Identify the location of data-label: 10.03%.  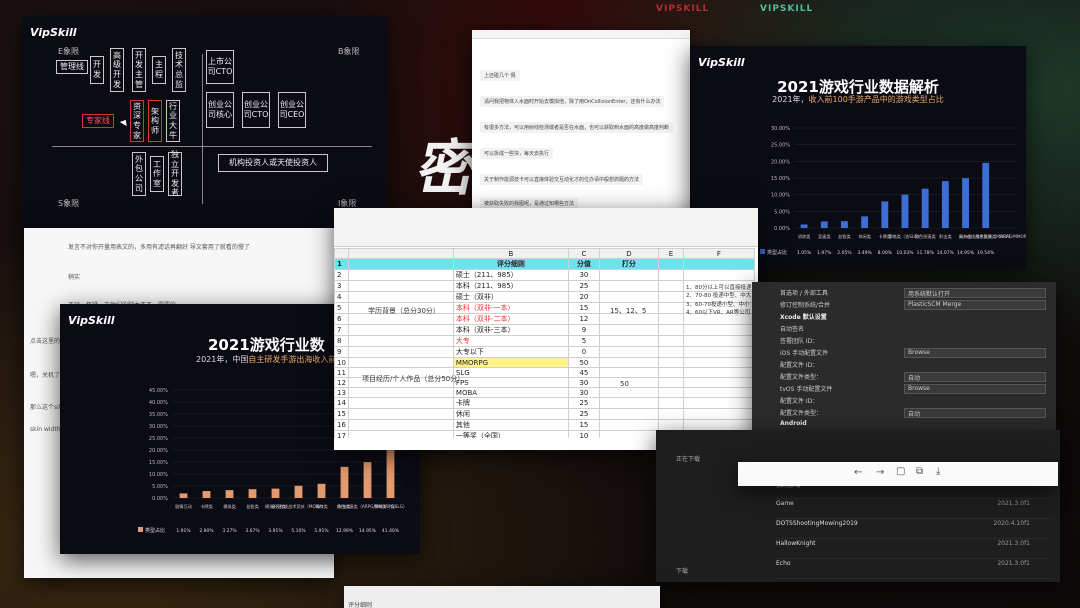
(905, 253).